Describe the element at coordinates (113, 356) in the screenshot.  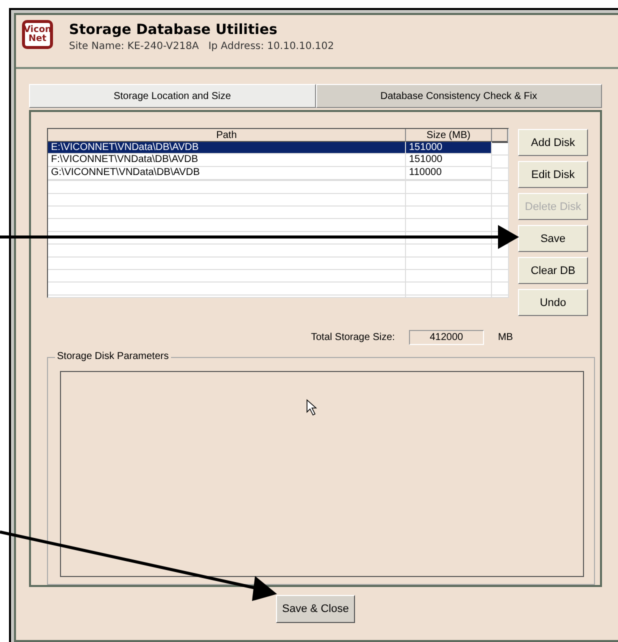
I see `group-title: Storage Disk Parameters` at that location.